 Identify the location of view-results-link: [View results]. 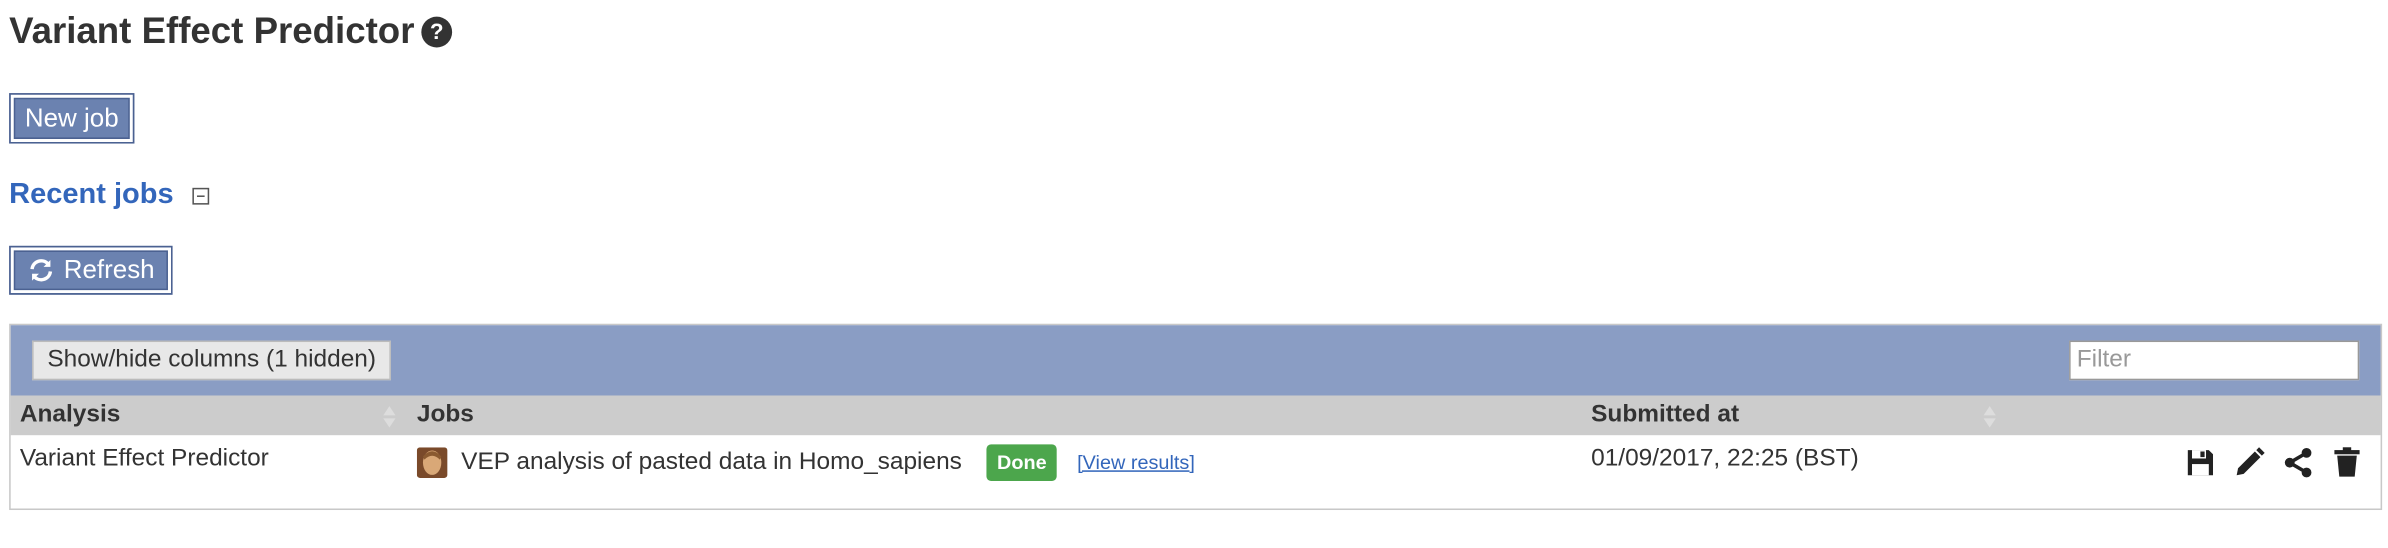
(1136, 462).